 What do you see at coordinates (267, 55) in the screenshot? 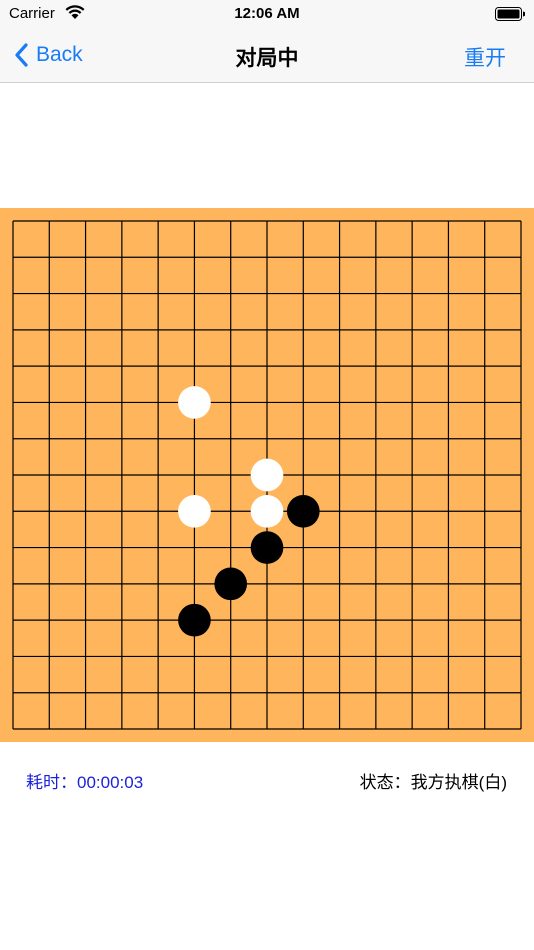
I see `navigation-bar: Back 对局中 重开` at bounding box center [267, 55].